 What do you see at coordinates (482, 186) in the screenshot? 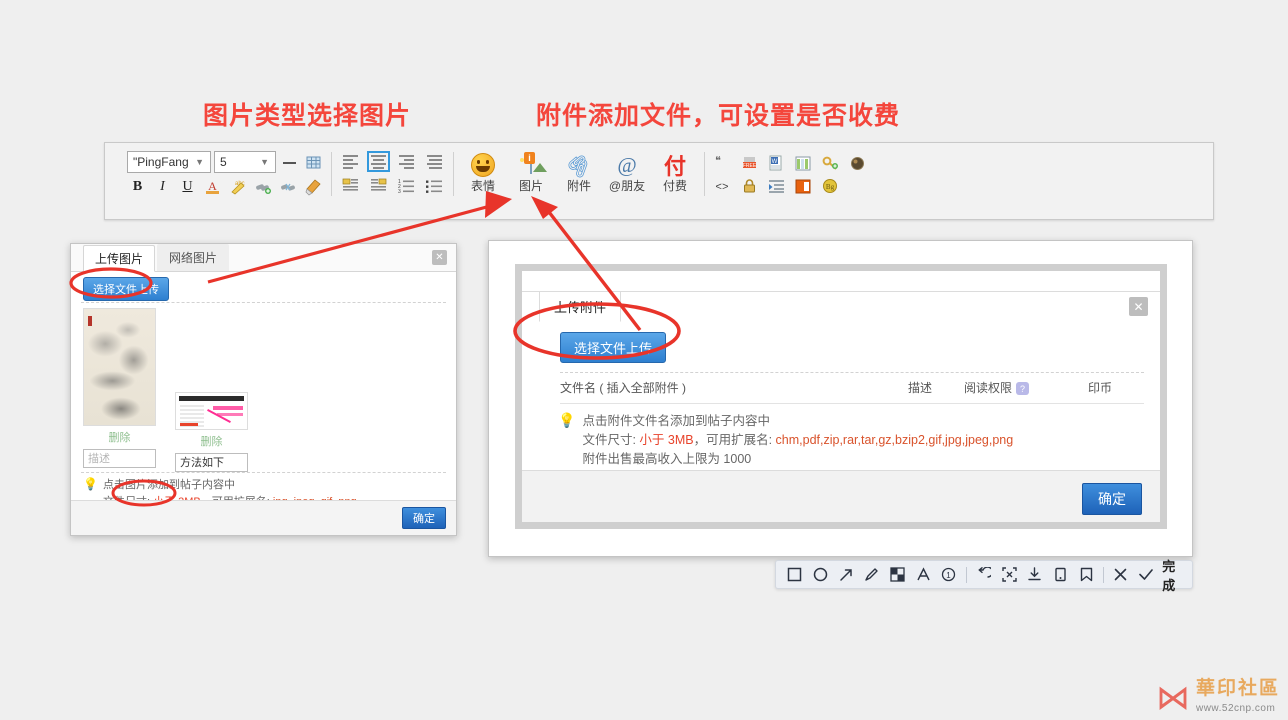
I see `toolbar-button-emoji-label: 表情` at bounding box center [482, 186].